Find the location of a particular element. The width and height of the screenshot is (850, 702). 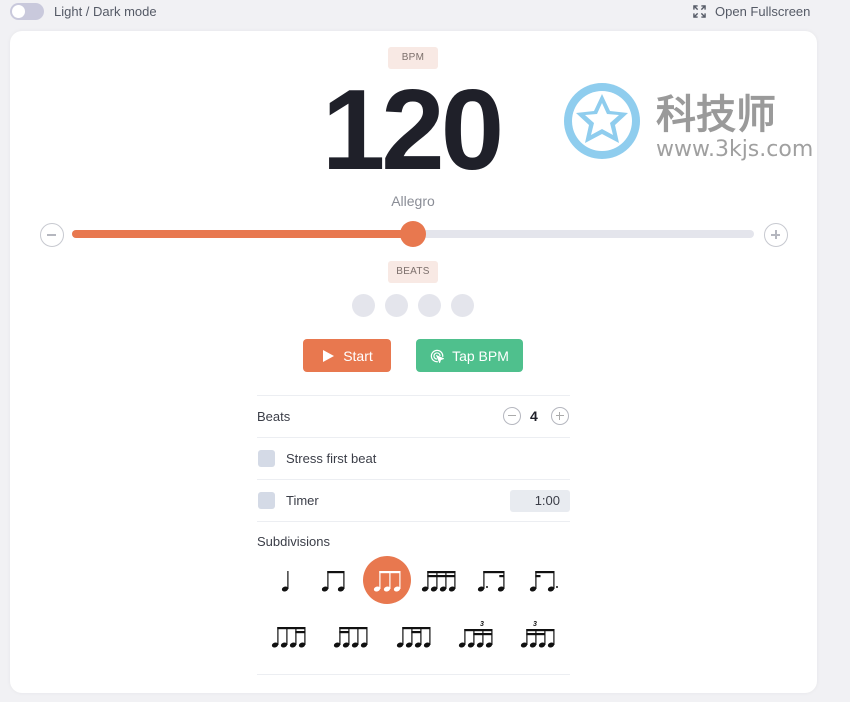

top-bar: Light / Dark mode Open Fullscreen is located at coordinates (425, 13).